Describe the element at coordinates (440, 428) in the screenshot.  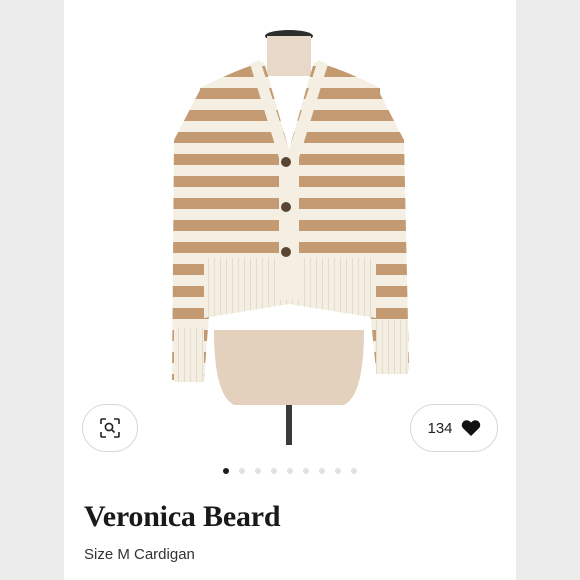
I see `like-count: 134` at that location.